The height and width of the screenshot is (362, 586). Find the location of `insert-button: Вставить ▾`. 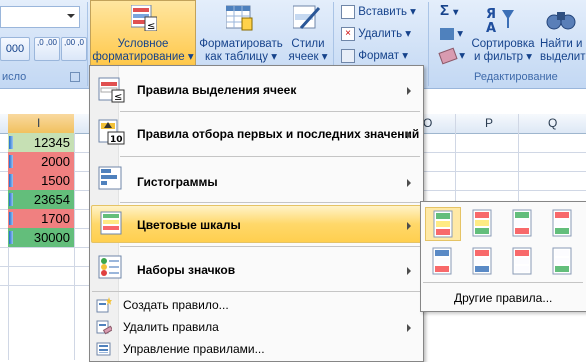

insert-button: Вставить ▾ is located at coordinates (378, 11).